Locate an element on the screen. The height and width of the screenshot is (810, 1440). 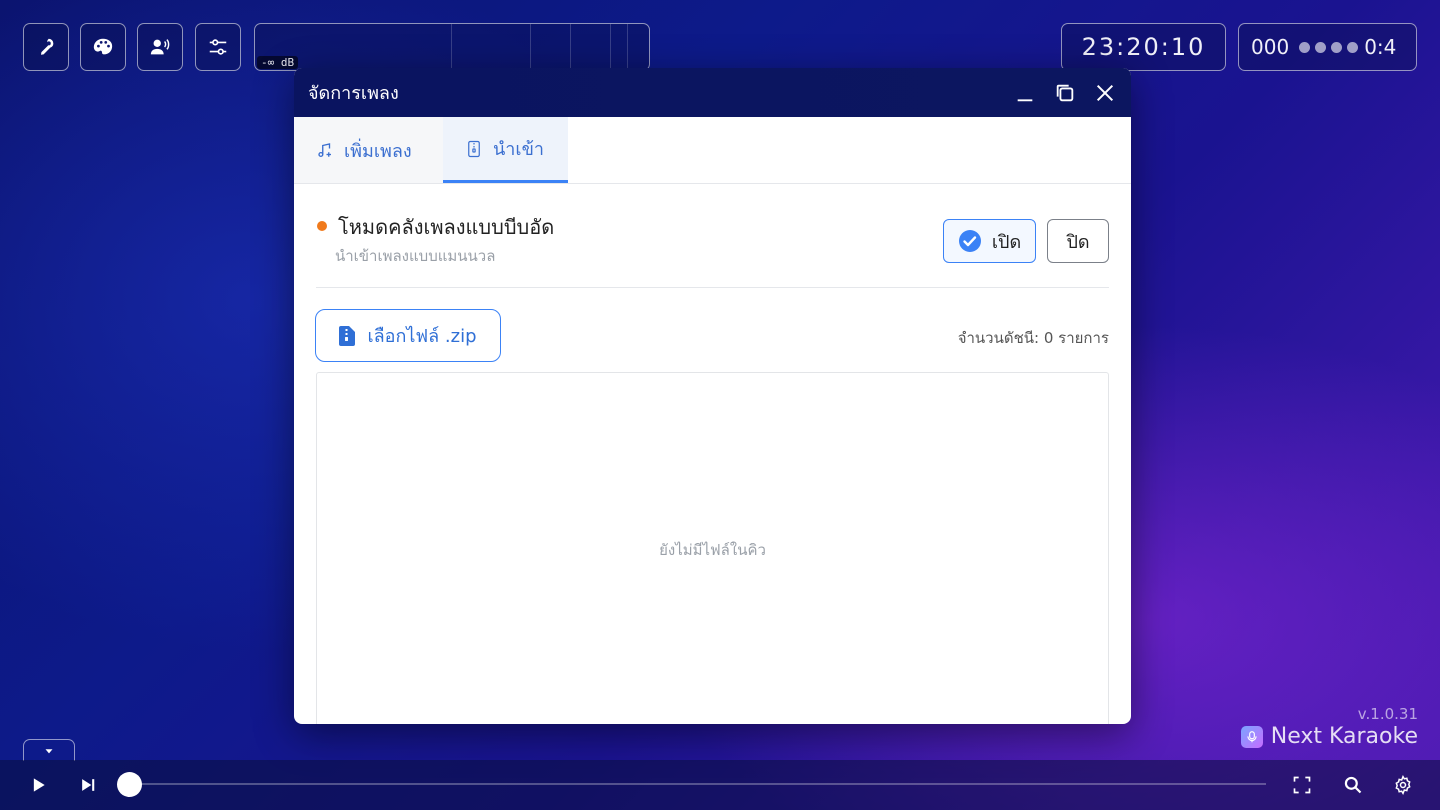
caret-down-icon is located at coordinates (49, 750).